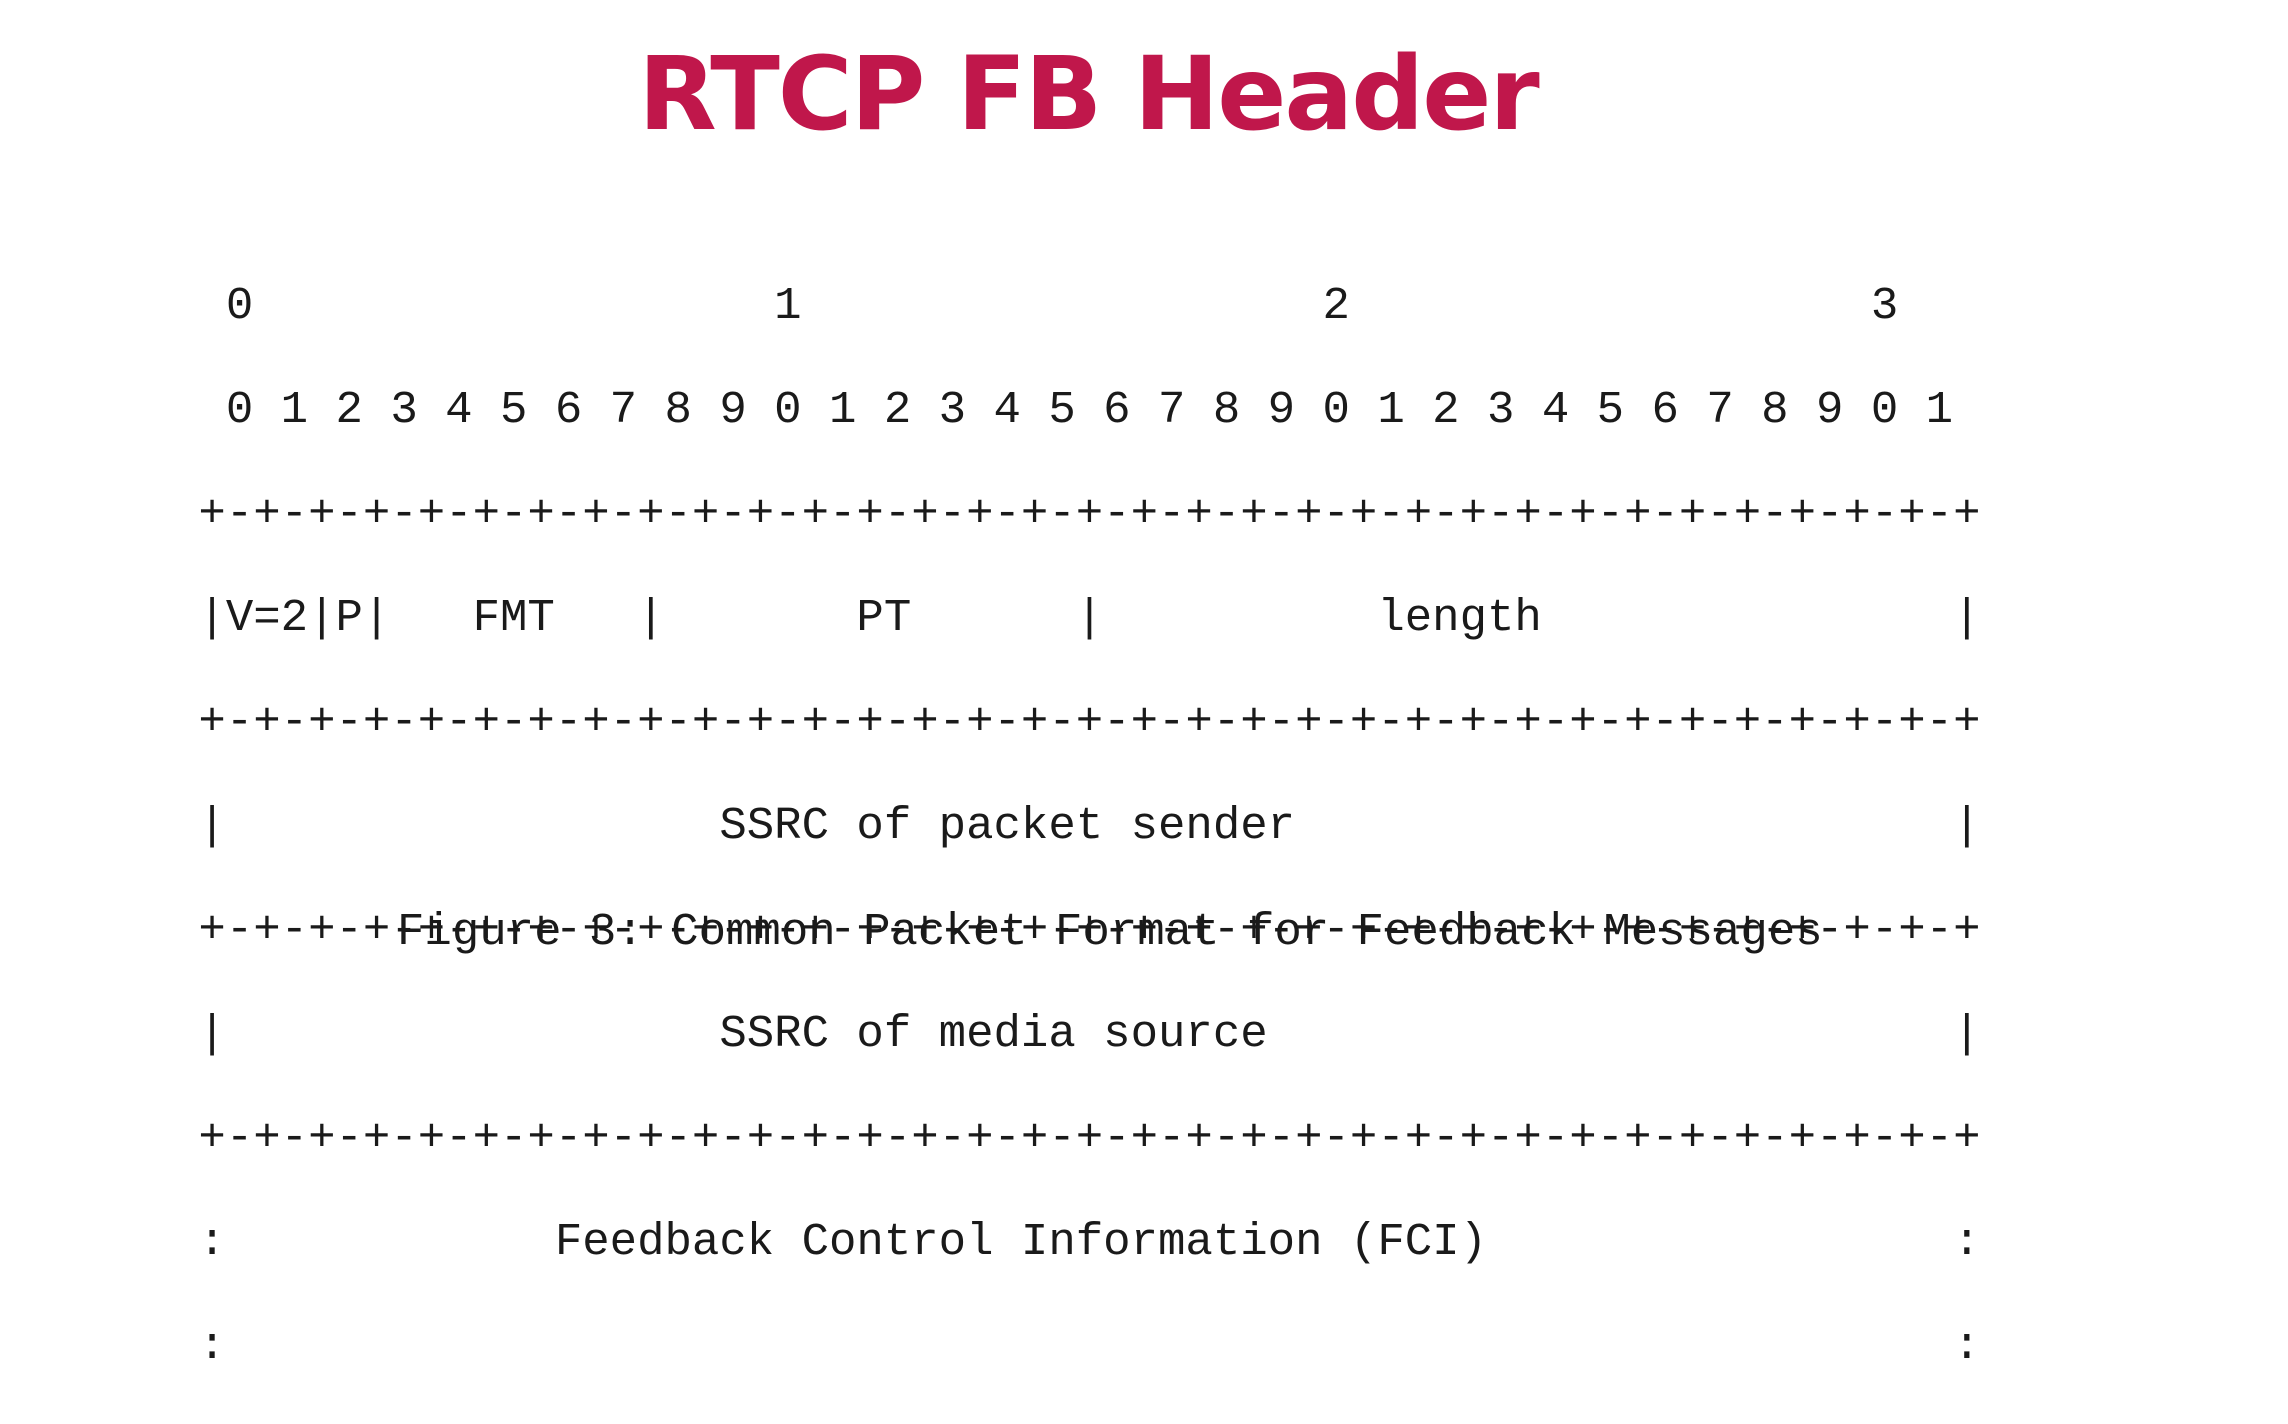 The height and width of the screenshot is (1424, 2288). Describe the element at coordinates (1076, 618) in the screenshot. I see `header-fields-row: |V=2|P| FMT | PT | length |` at that location.